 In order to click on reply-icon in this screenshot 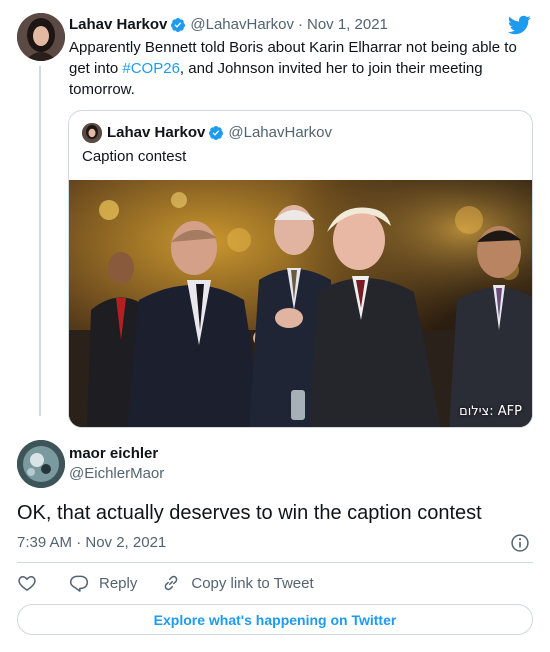, I will do `click(79, 583)`.